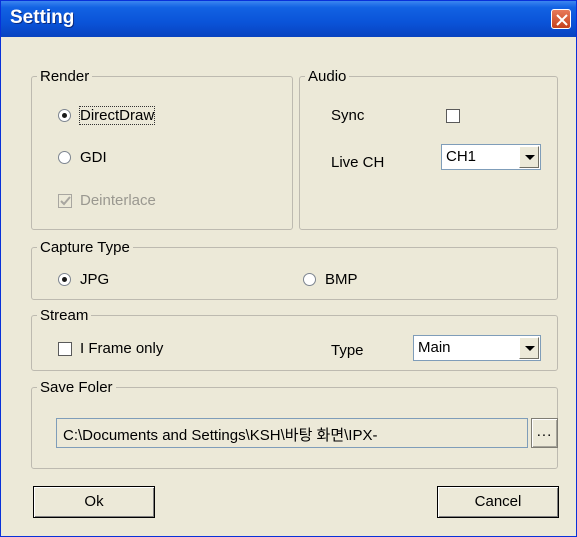 This screenshot has height=537, width=577. Describe the element at coordinates (294, 269) in the screenshot. I see `capture-type-group: Capture Type` at that location.